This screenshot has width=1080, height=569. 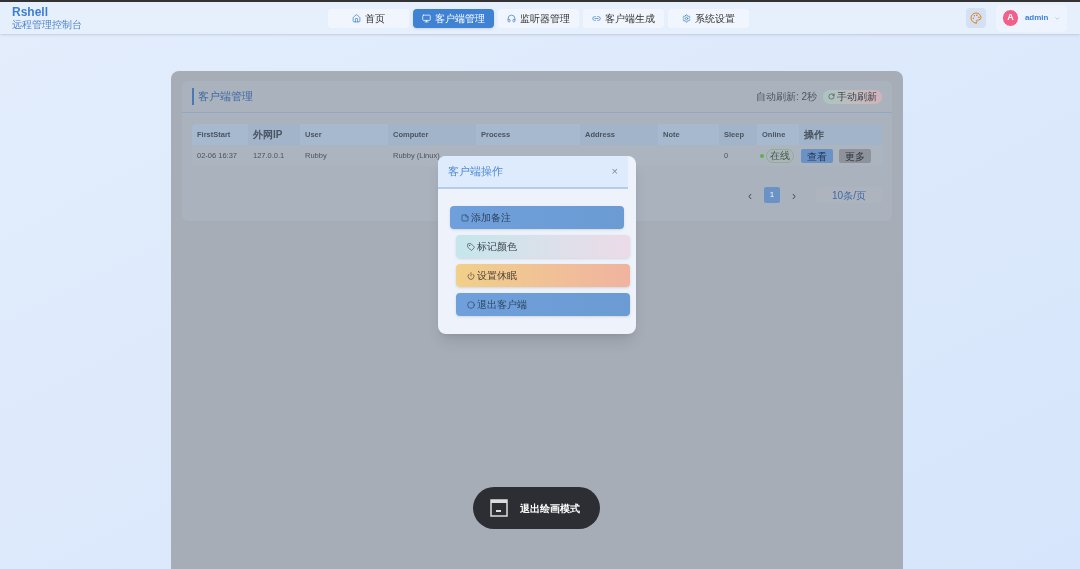 What do you see at coordinates (814, 135) in the screenshot?
I see `column-header: 操作` at bounding box center [814, 135].